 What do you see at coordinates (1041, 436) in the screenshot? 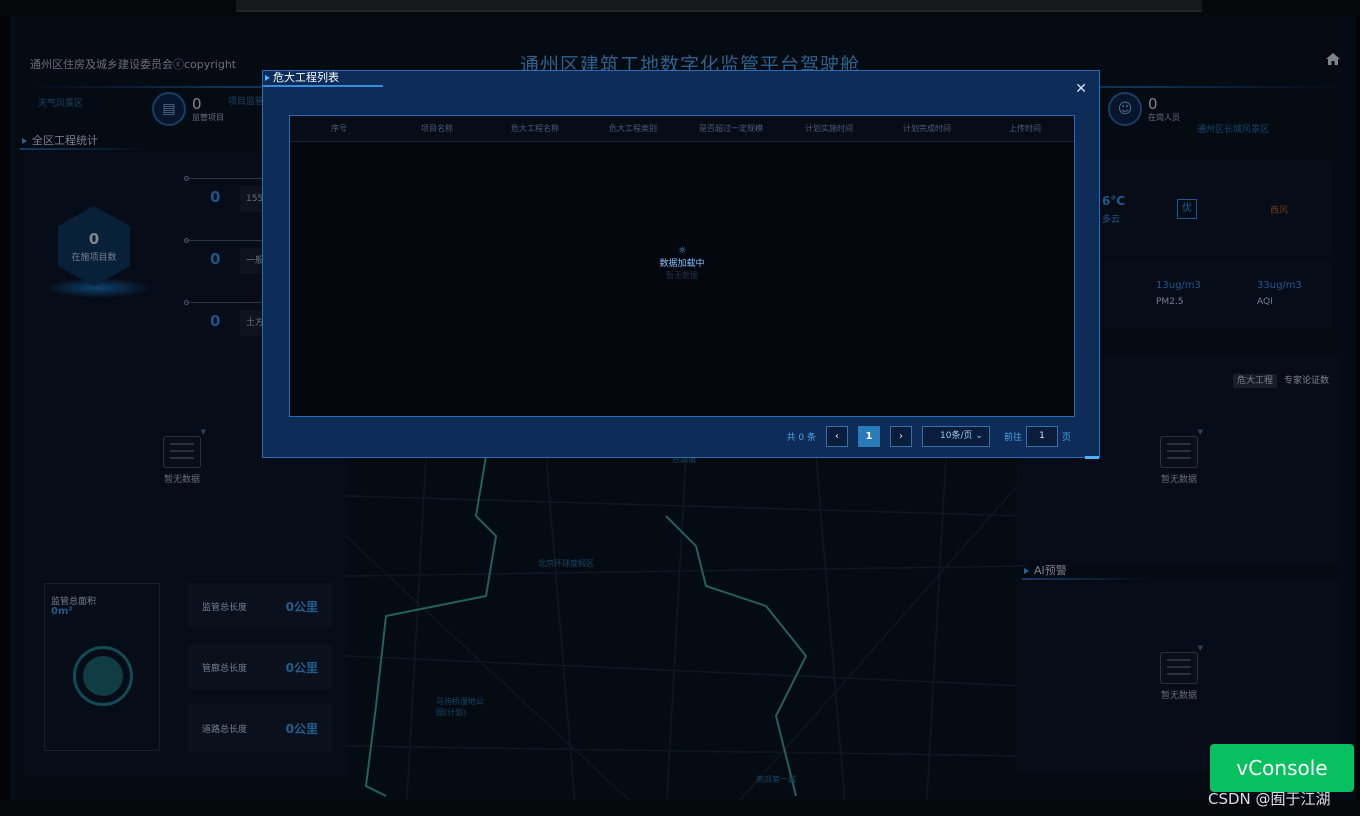
I see `goto-page-input: 1` at bounding box center [1041, 436].